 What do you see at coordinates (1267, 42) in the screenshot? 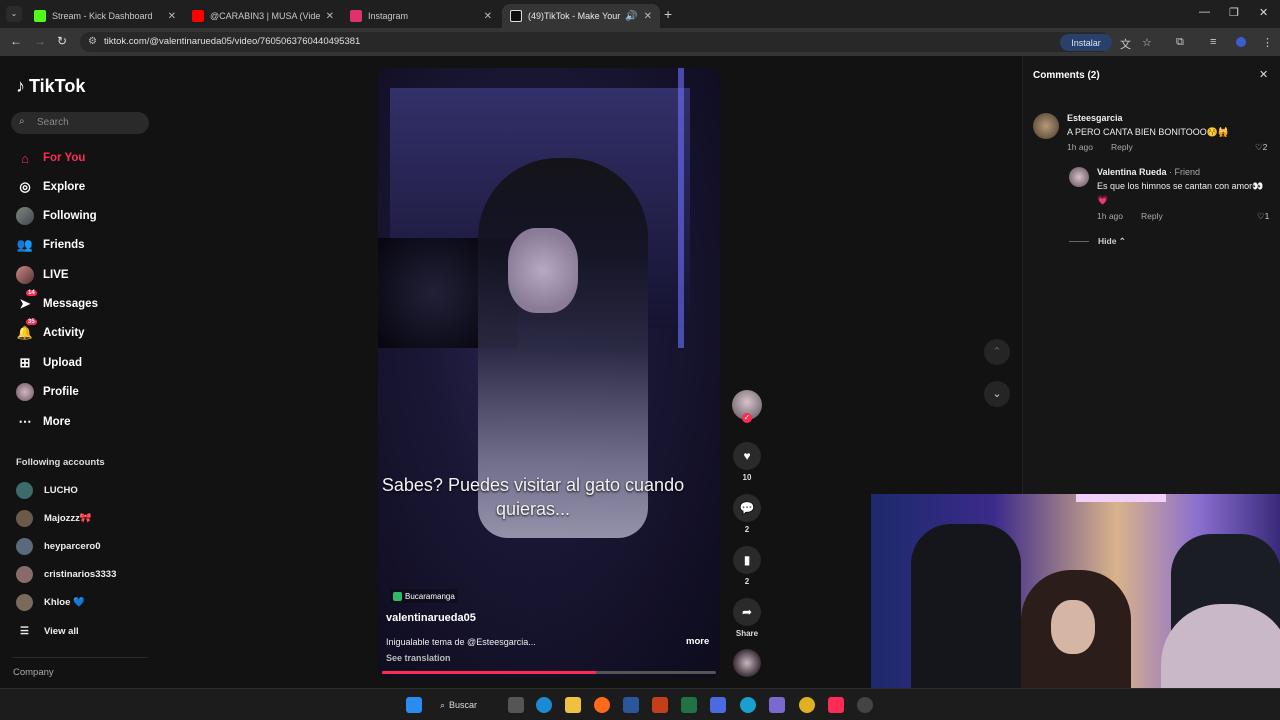
I see `browser-menu-icon: ⋮` at bounding box center [1267, 42].